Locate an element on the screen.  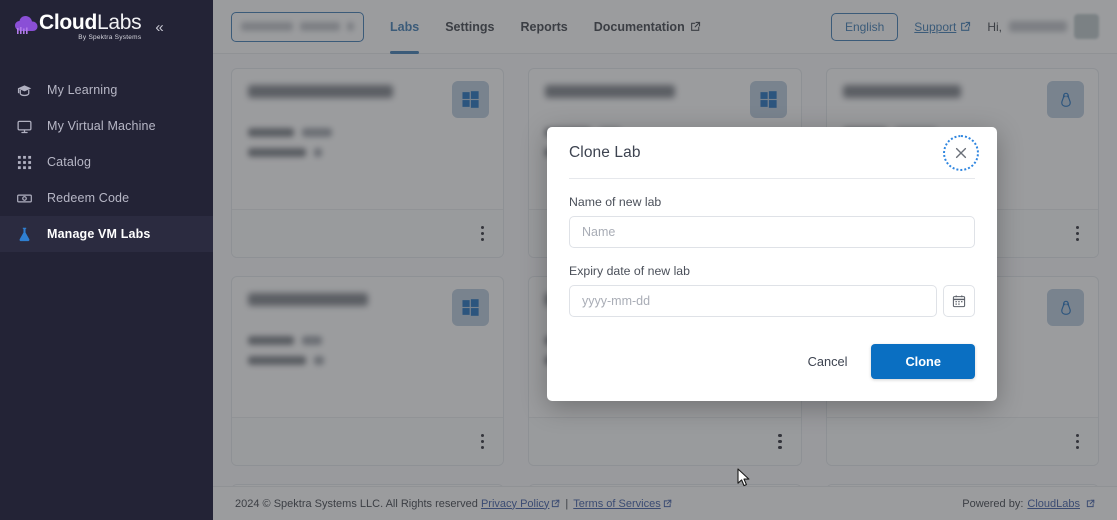
lab-name-field-group: Name of new lab is located at coordinates (772, 221).